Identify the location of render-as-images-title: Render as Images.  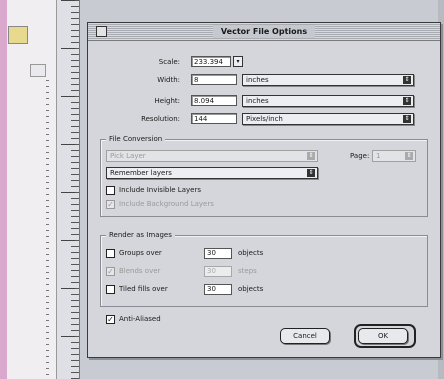
(140, 235).